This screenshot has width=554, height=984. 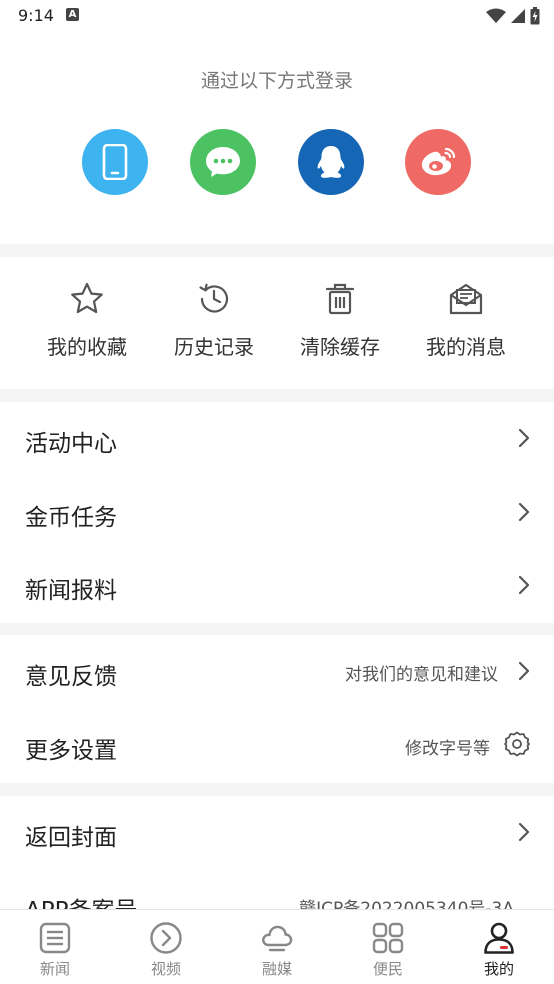 What do you see at coordinates (466, 320) in the screenshot?
I see `messages-button: 我的消息` at bounding box center [466, 320].